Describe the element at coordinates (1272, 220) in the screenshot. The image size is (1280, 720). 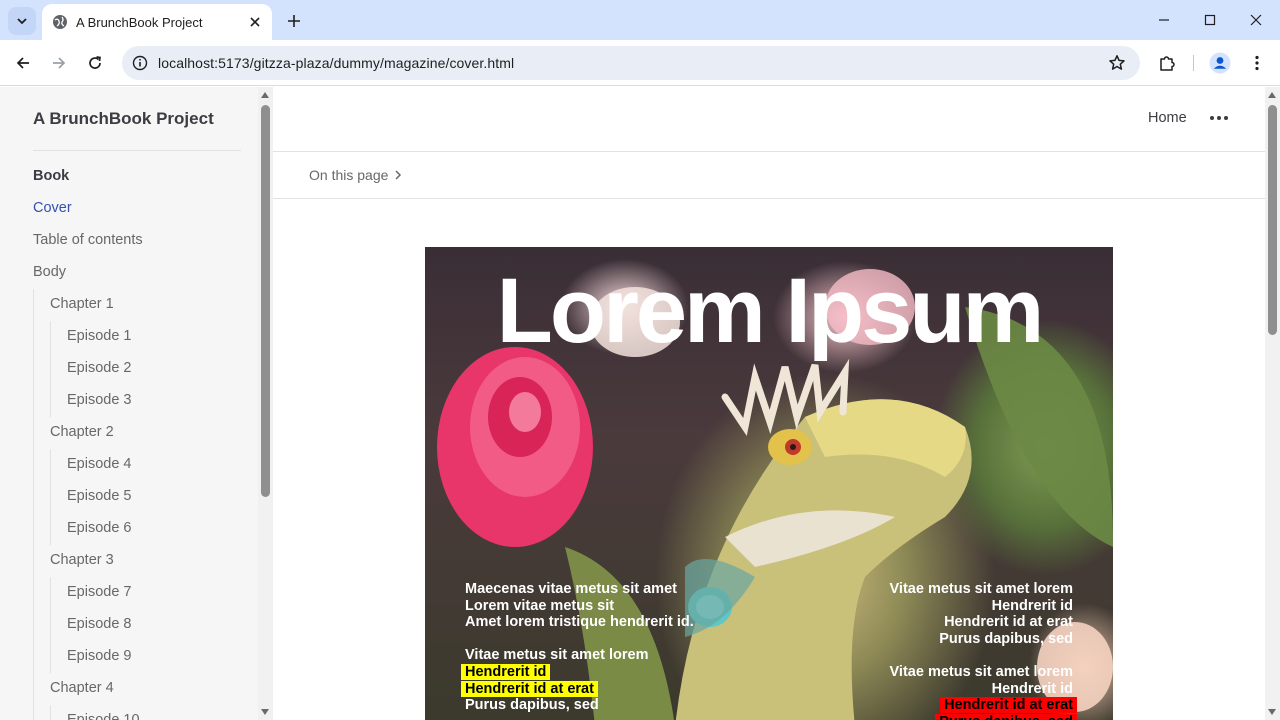
I see `main-scroll-thumb` at that location.